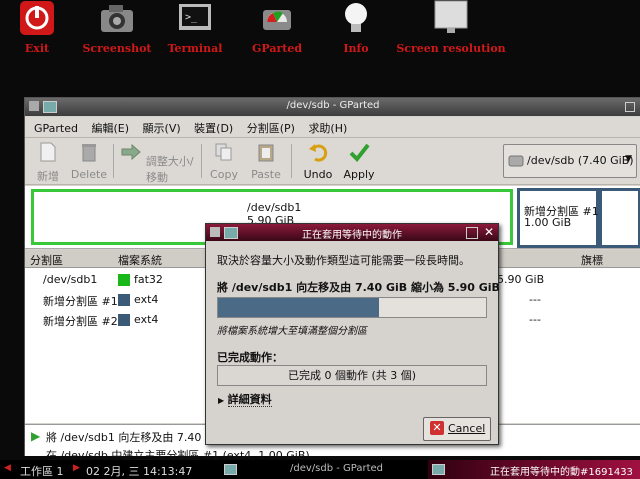  Describe the element at coordinates (140, 260) in the screenshot. I see `column-filesystem: 檔案系統` at that location.